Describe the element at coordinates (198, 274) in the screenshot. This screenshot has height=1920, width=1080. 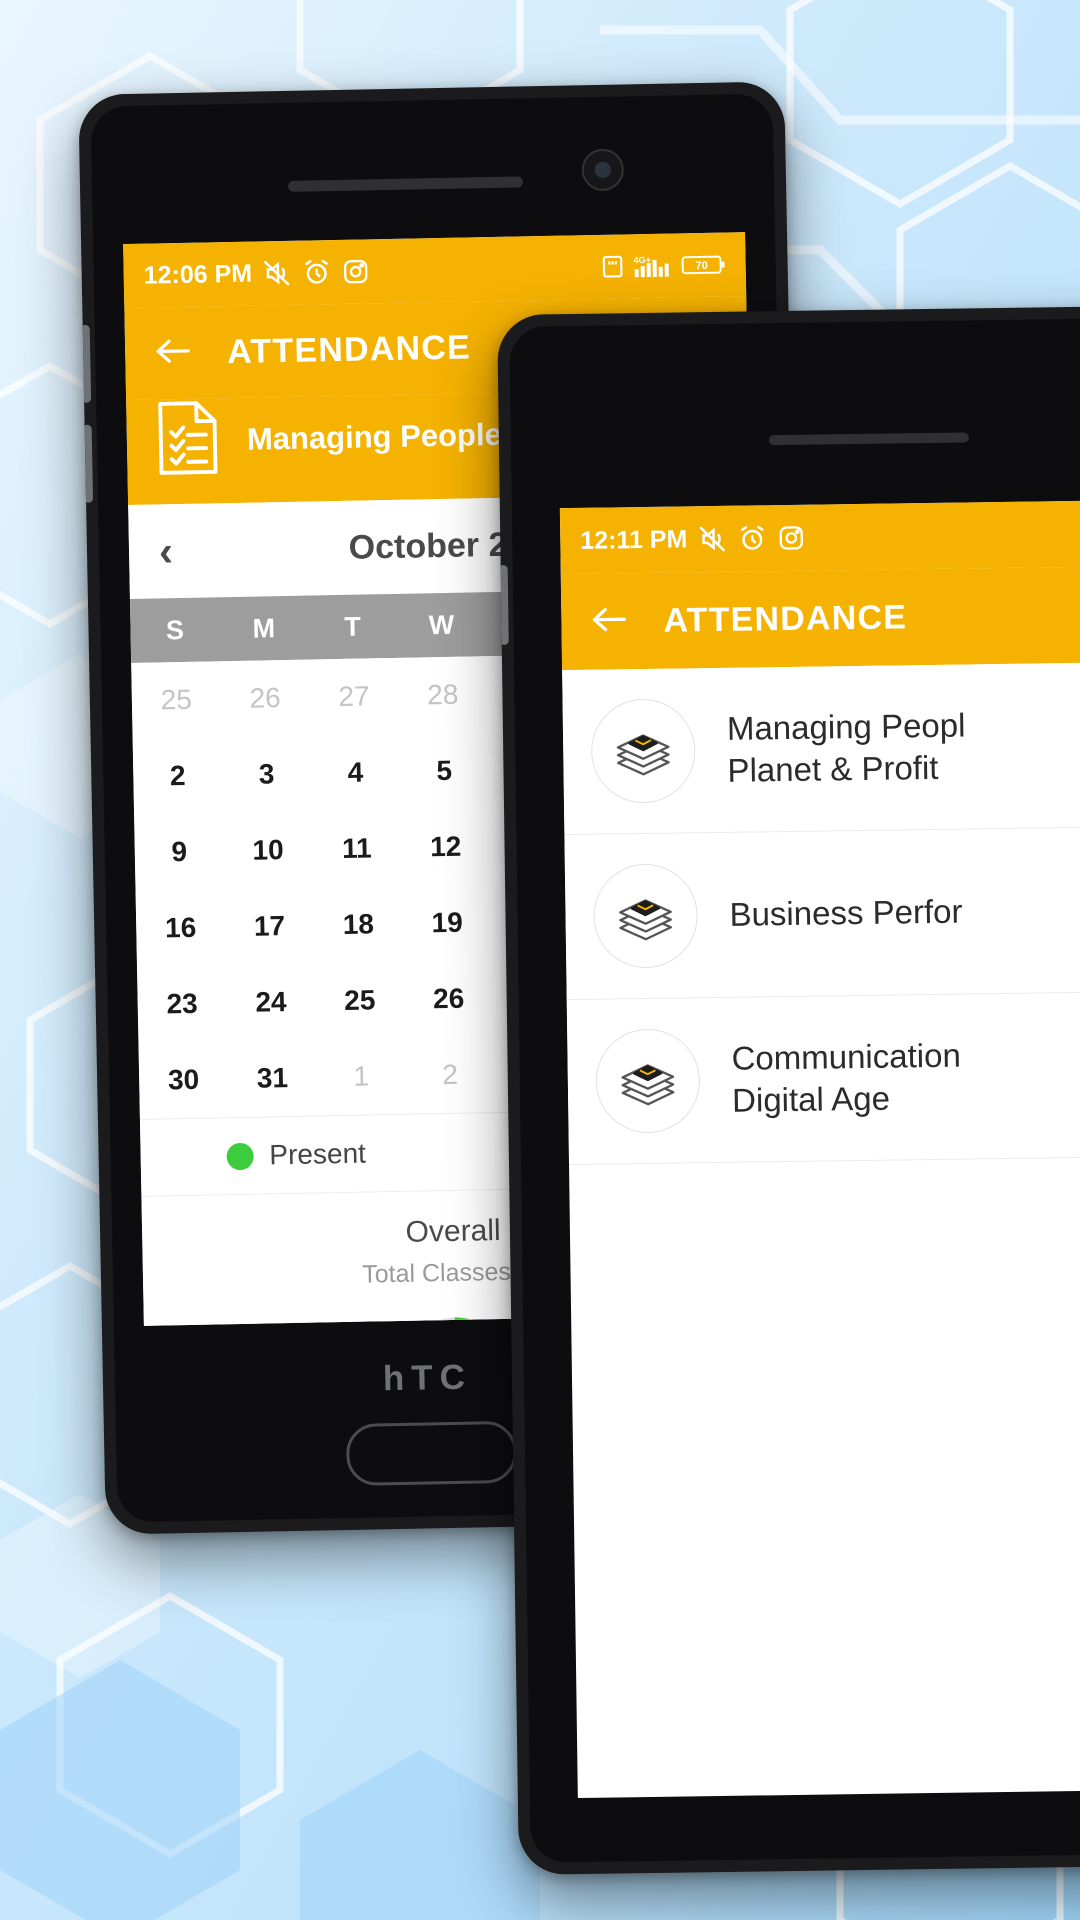
I see `status-time: 12:06 PM` at that location.